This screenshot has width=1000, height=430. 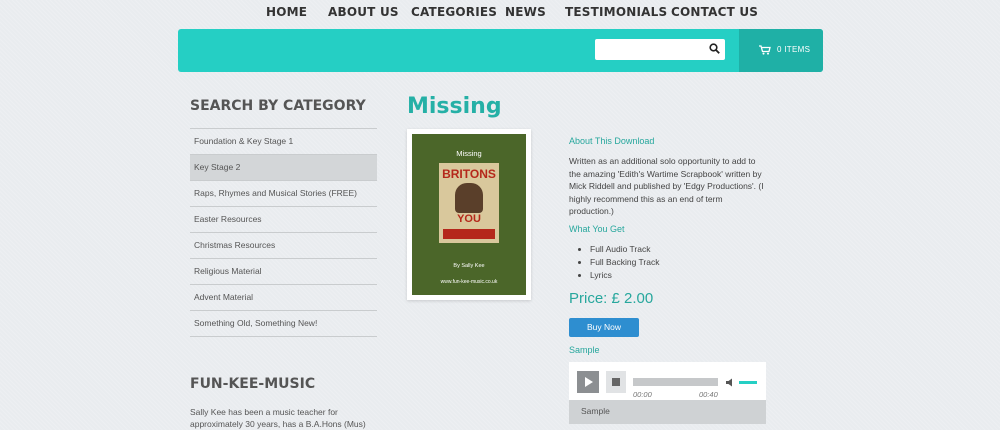 I want to click on stop-icon, so click(x=616, y=382).